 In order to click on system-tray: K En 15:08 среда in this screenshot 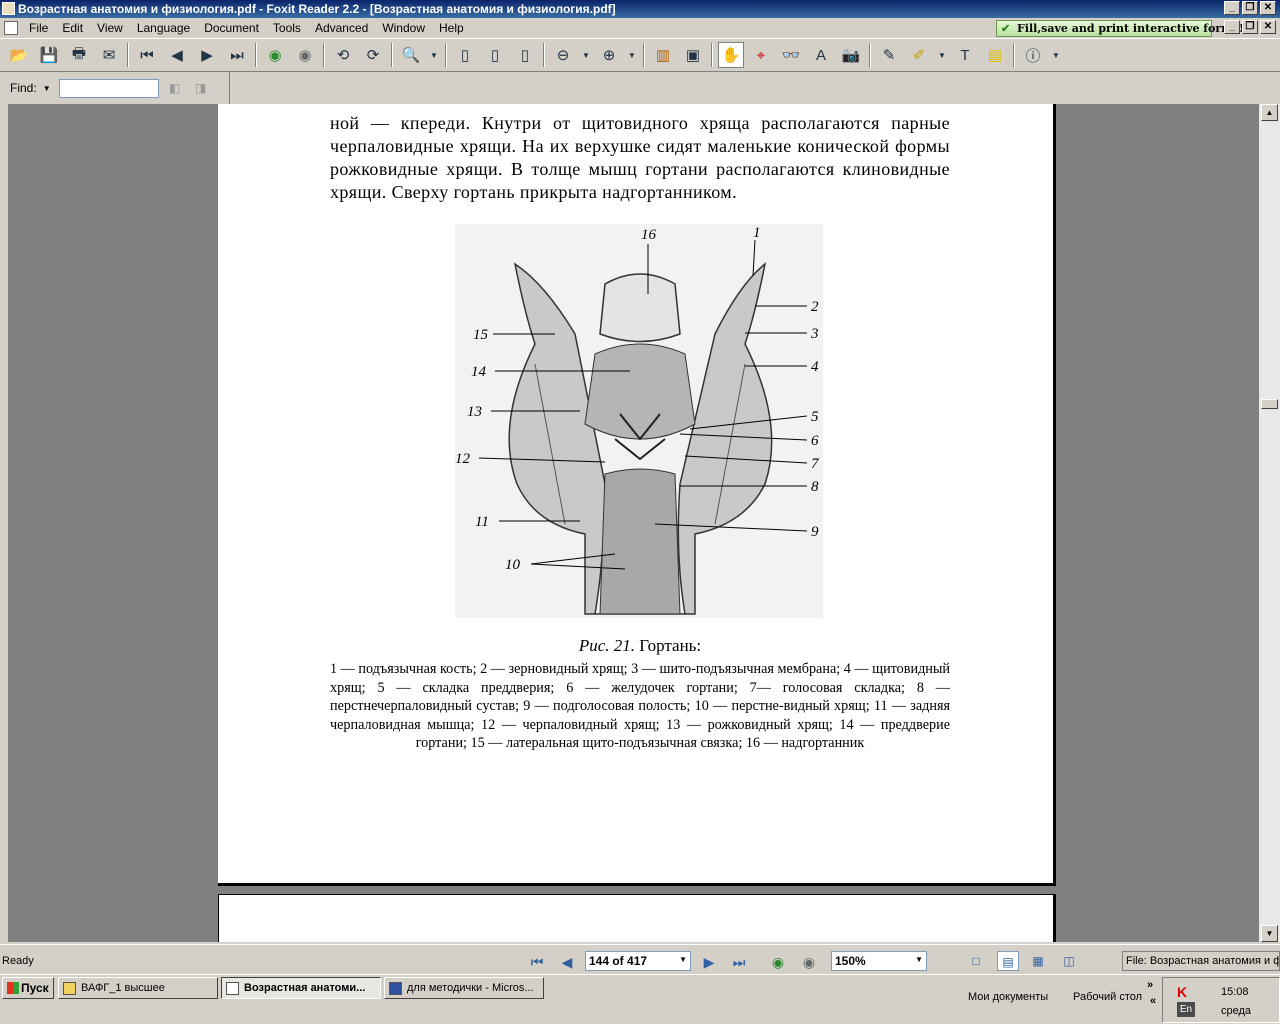, I will do `click(1221, 1000)`.